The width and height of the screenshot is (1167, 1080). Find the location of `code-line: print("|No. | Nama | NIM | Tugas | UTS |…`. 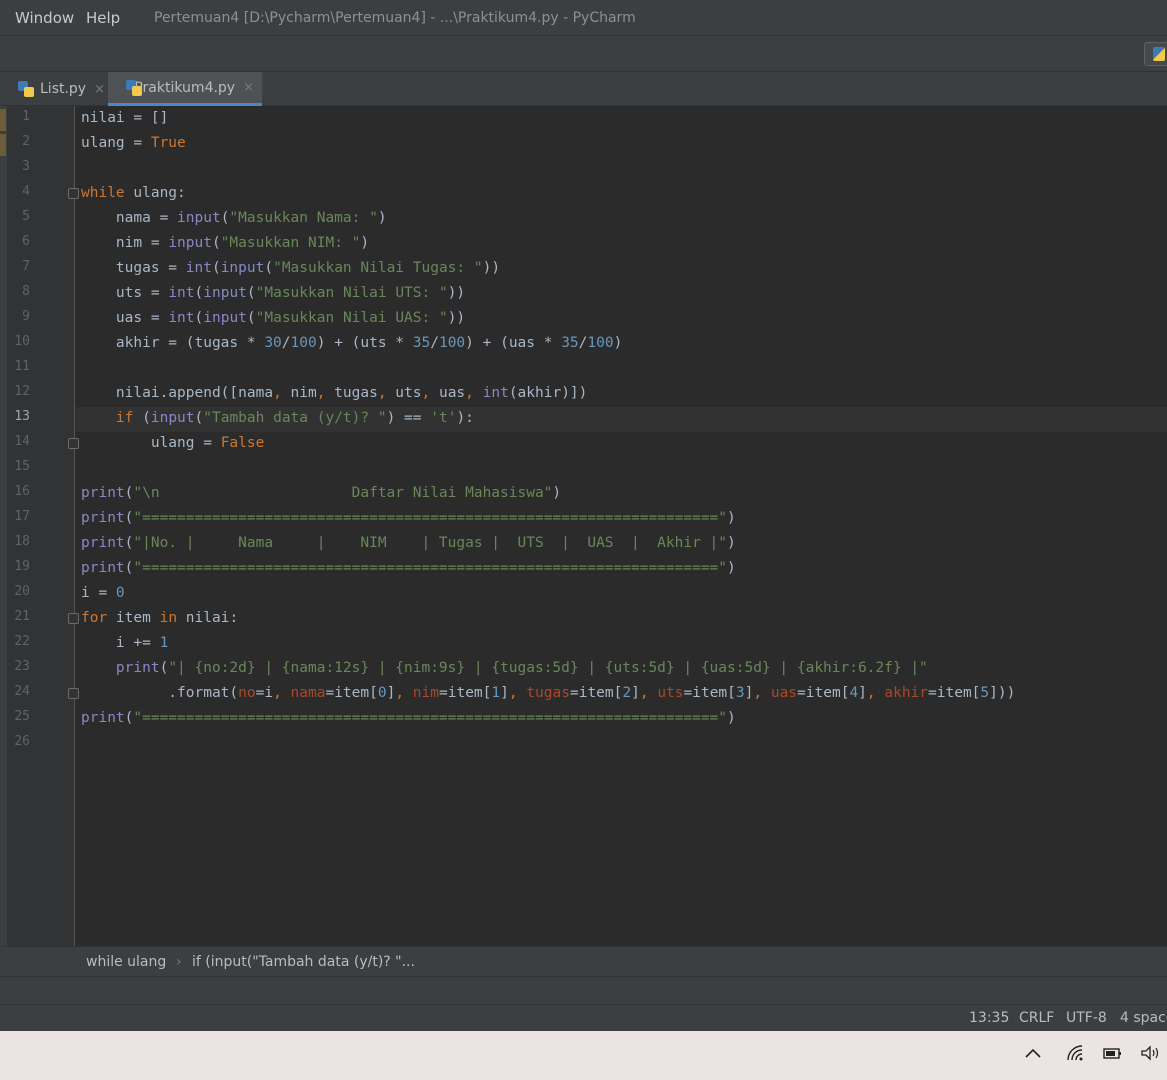

code-line: print("|No. | Nama | NIM | Tugas | UTS |… is located at coordinates (408, 543).